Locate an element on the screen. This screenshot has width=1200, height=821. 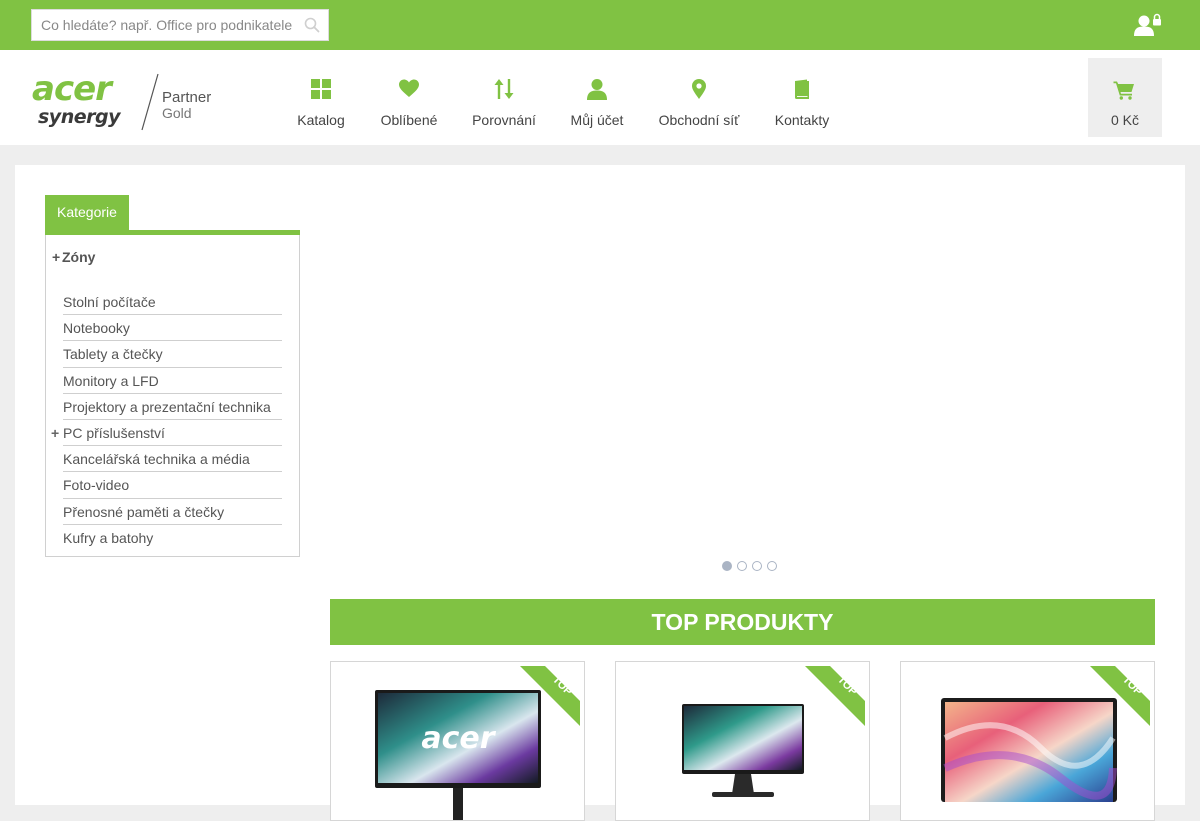
category-item: Kancelářská technika a média is located at coordinates (172, 459).